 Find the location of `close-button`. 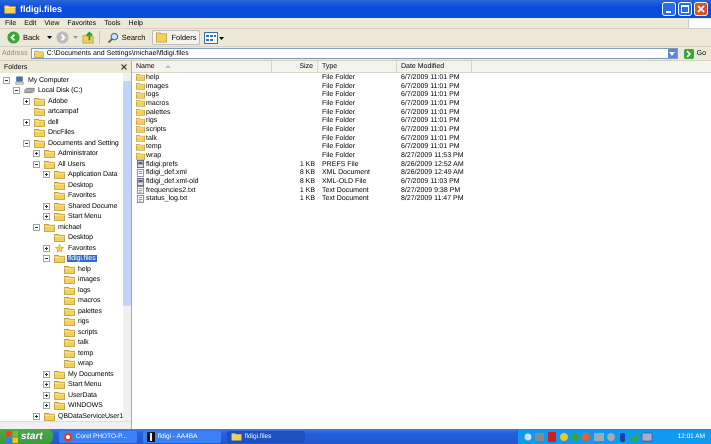

close-button is located at coordinates (701, 9).